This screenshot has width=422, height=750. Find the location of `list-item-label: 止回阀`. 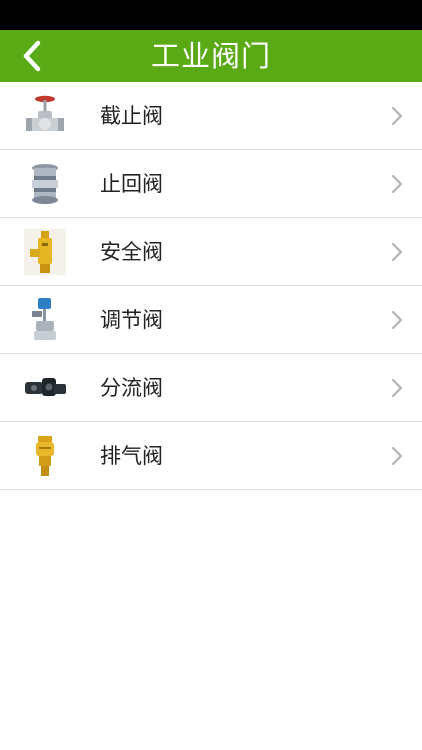

list-item-label: 止回阀 is located at coordinates (131, 184).